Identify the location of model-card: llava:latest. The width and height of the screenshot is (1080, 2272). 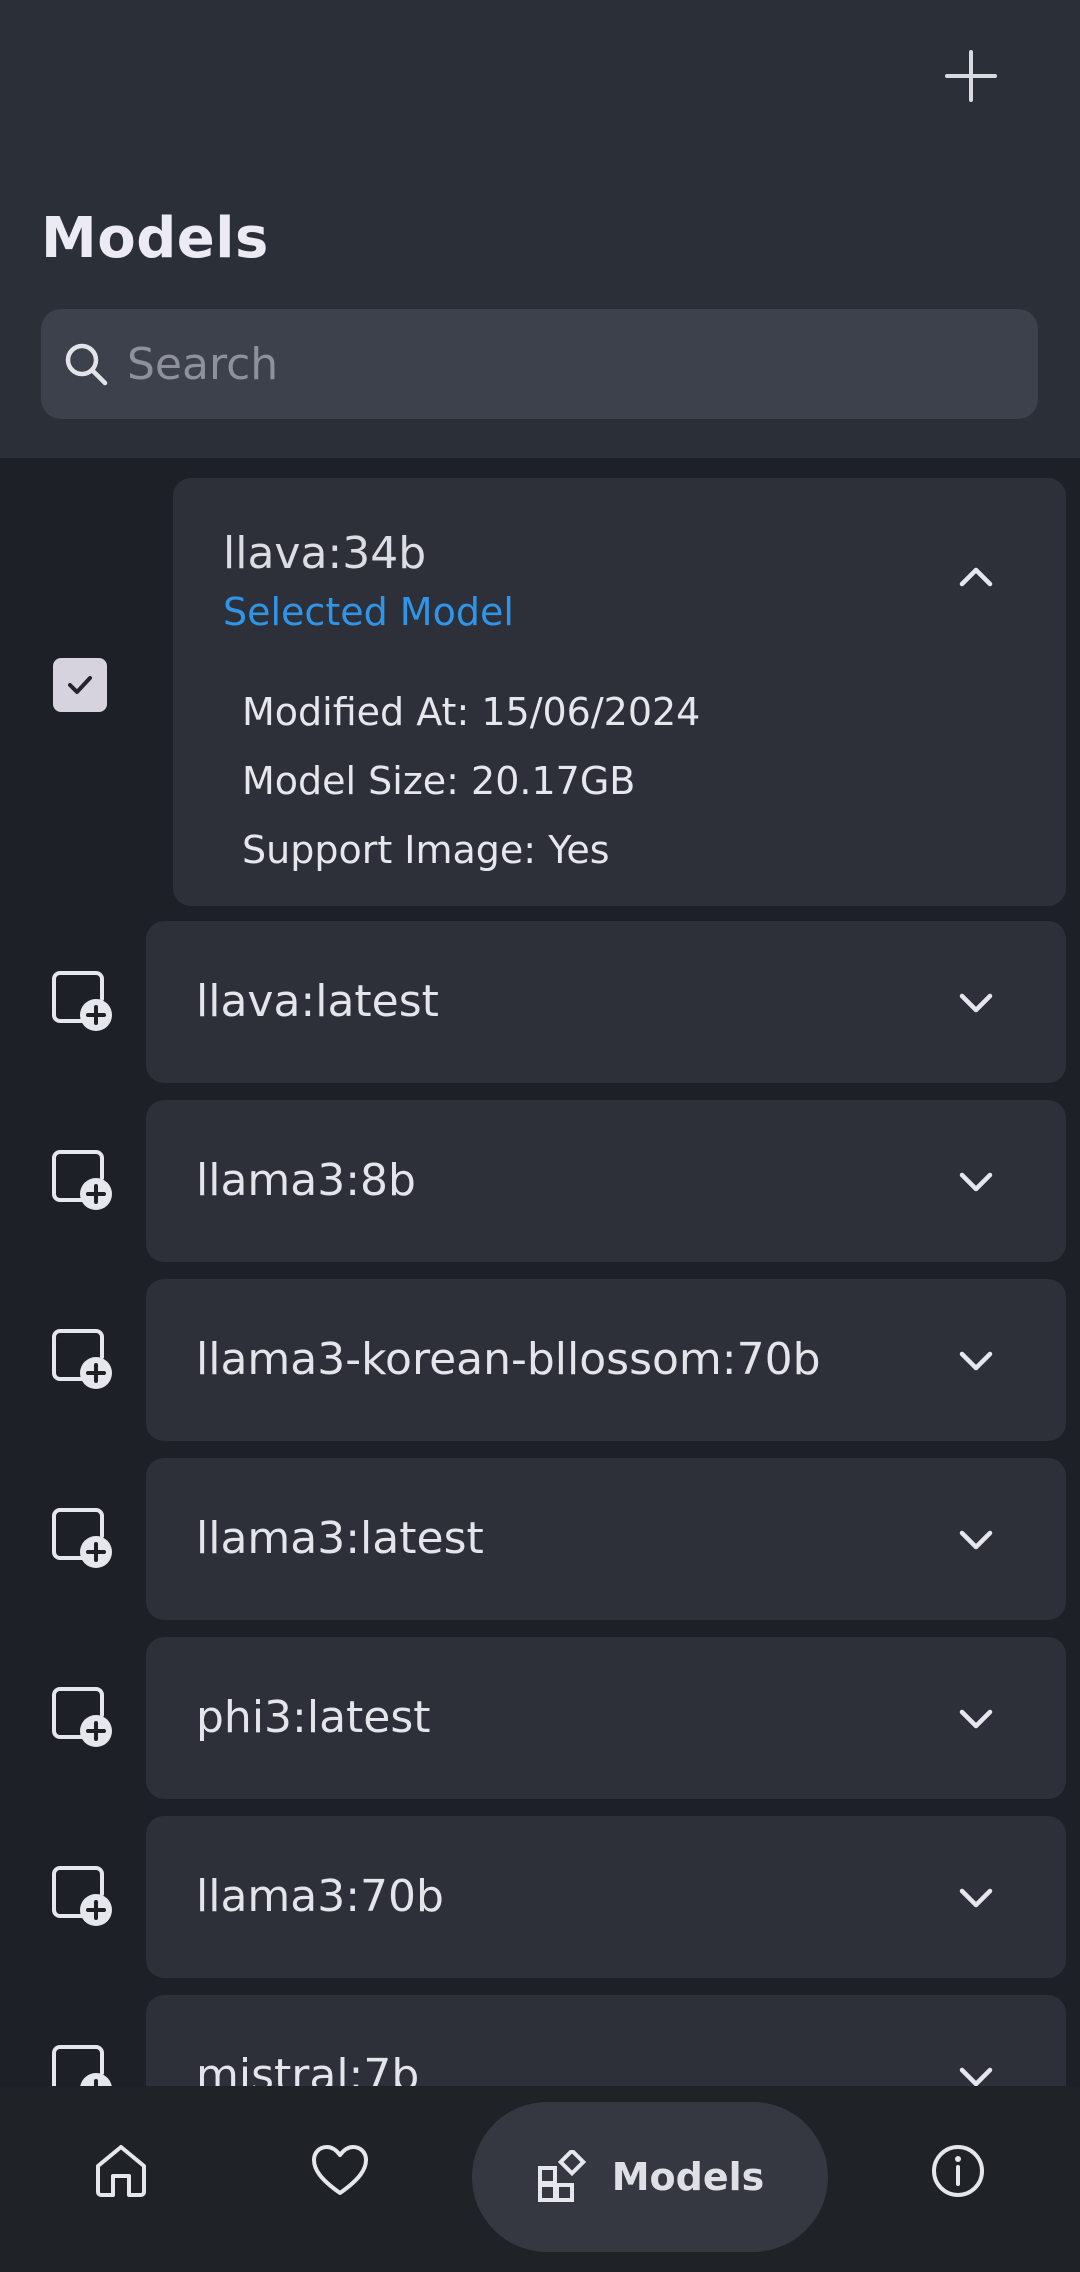
(606, 1002).